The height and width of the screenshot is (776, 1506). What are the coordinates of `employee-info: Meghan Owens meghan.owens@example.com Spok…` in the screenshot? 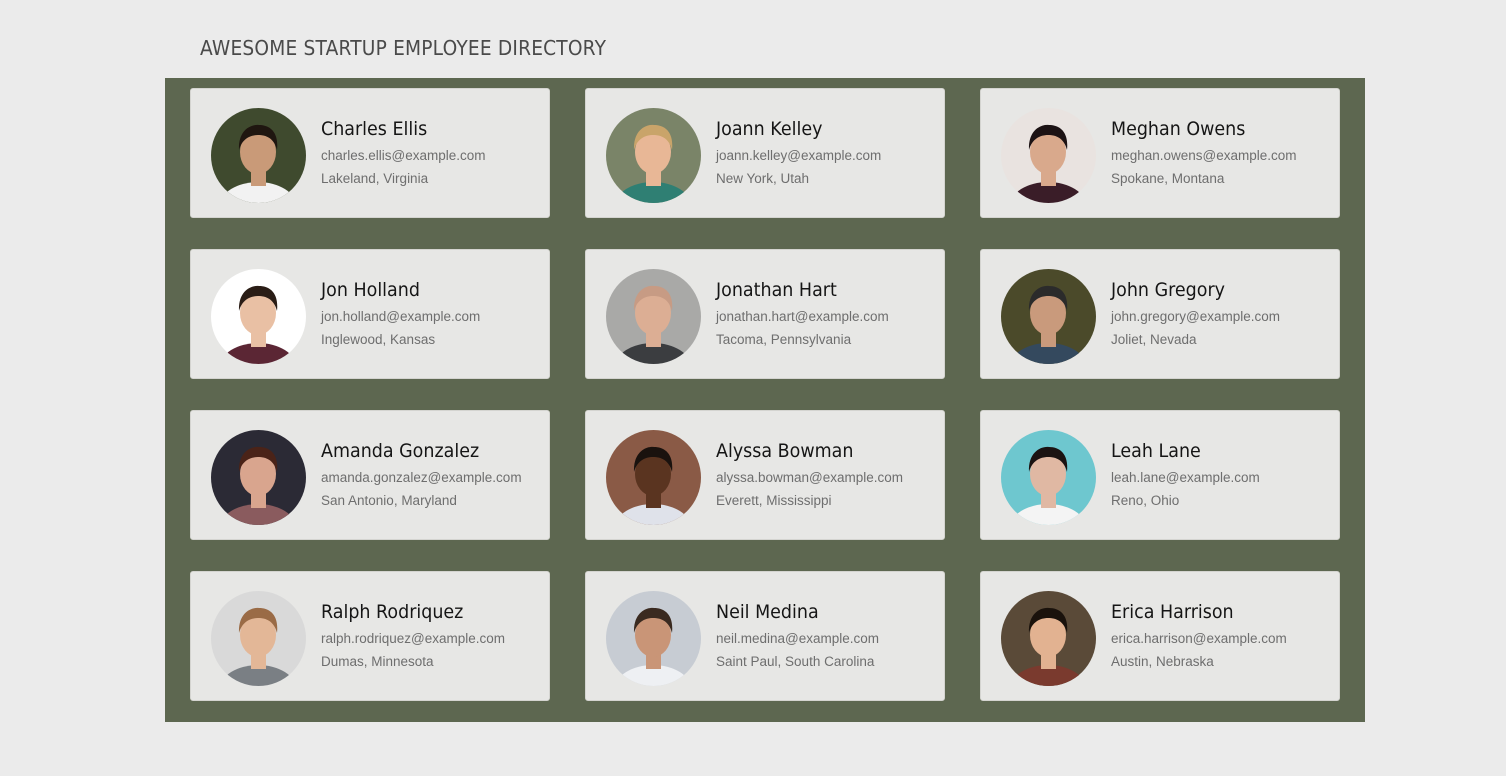 It's located at (1204, 152).